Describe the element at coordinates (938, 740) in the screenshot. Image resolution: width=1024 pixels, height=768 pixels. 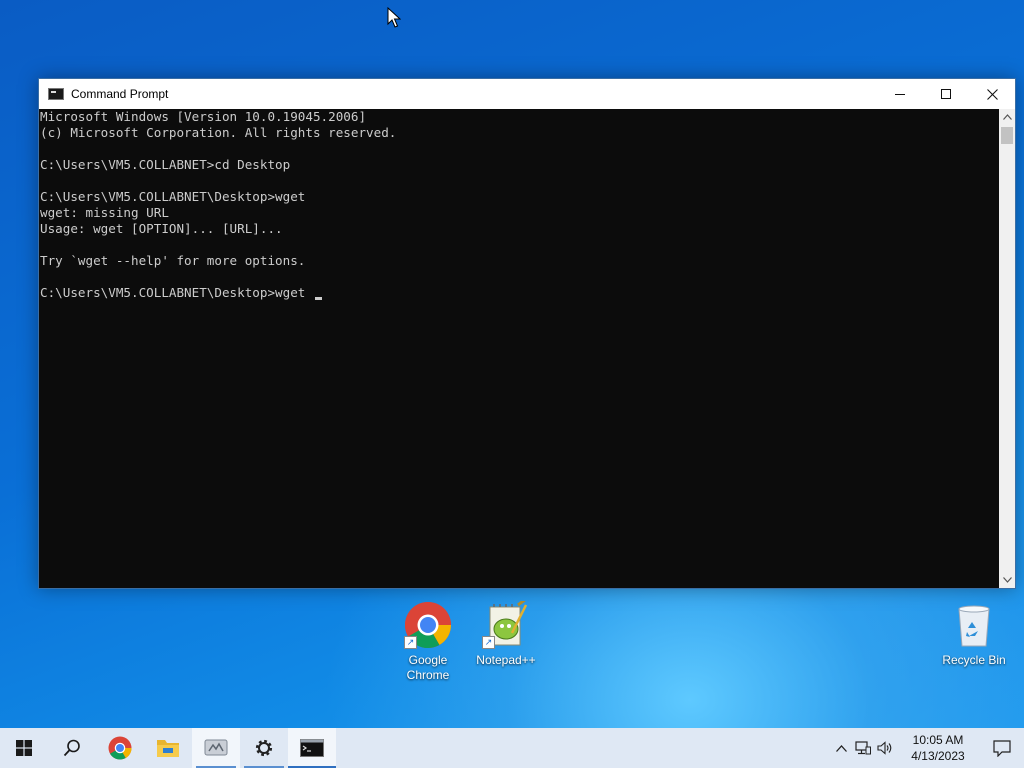
I see `clock-time: 10:05 AM` at that location.